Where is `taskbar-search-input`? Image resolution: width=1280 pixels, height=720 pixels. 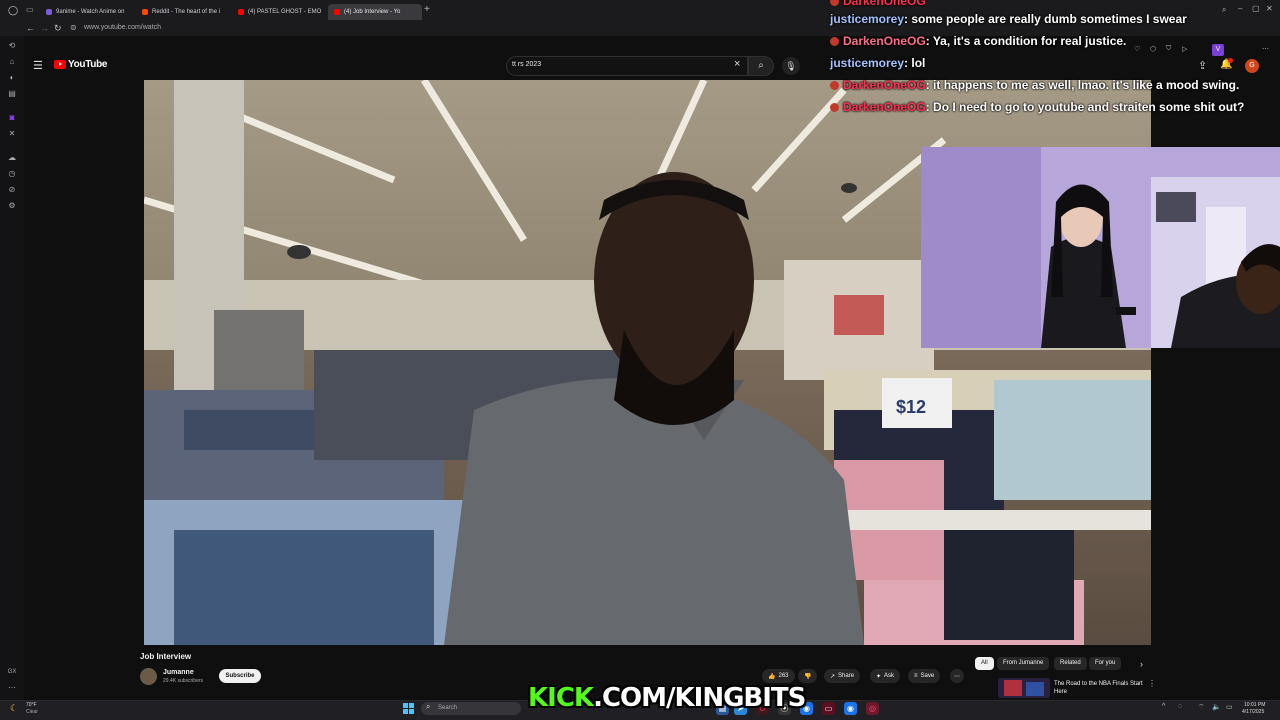 taskbar-search-input is located at coordinates (471, 708).